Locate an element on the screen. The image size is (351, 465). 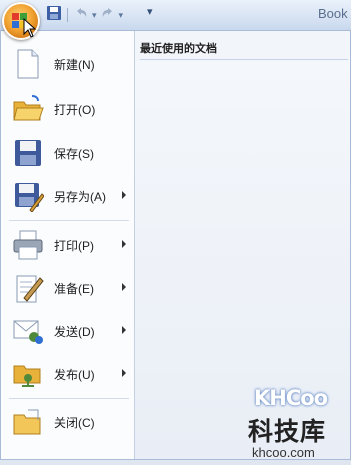
menu-item-label: 准备(E) is located at coordinates (74, 288).